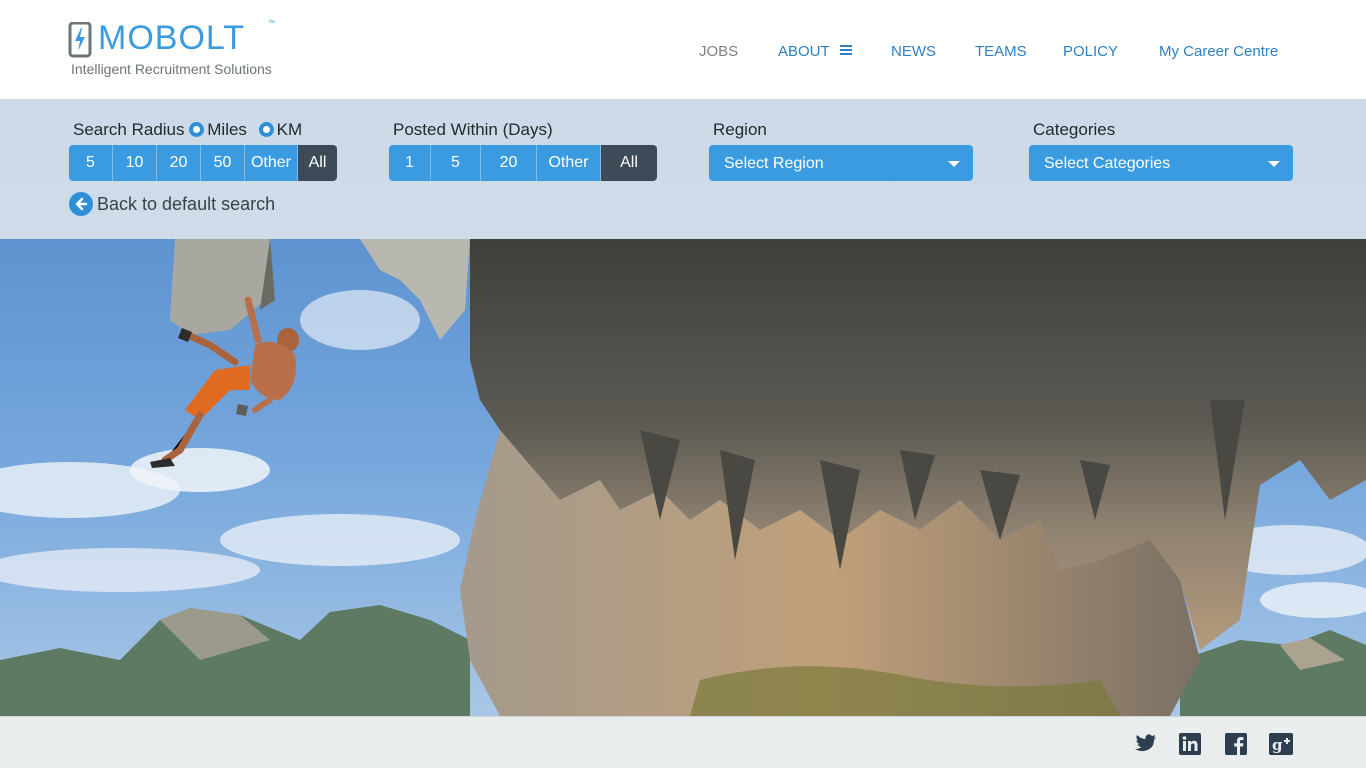 This screenshot has width=1366, height=768. Describe the element at coordinates (129, 129) in the screenshot. I see `search-radius-label: Search Radius` at that location.